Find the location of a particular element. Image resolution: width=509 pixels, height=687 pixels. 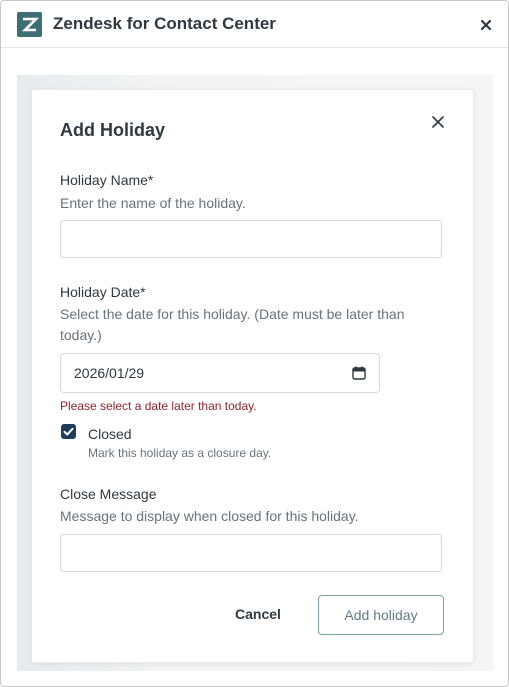

add-holiday-button: Add holiday is located at coordinates (381, 615).